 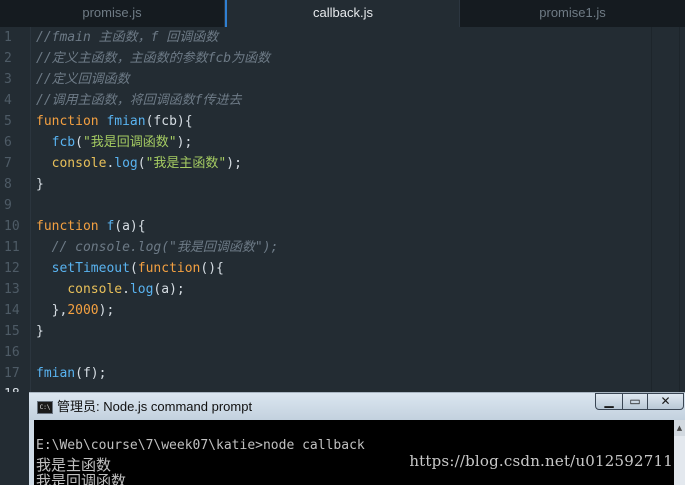 I want to click on code-text: setTimeout(function(){, so click(x=130, y=268).